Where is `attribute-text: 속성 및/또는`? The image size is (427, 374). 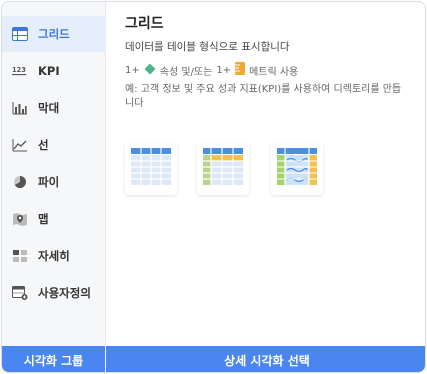 attribute-text: 속성 및/또는 is located at coordinates (186, 72).